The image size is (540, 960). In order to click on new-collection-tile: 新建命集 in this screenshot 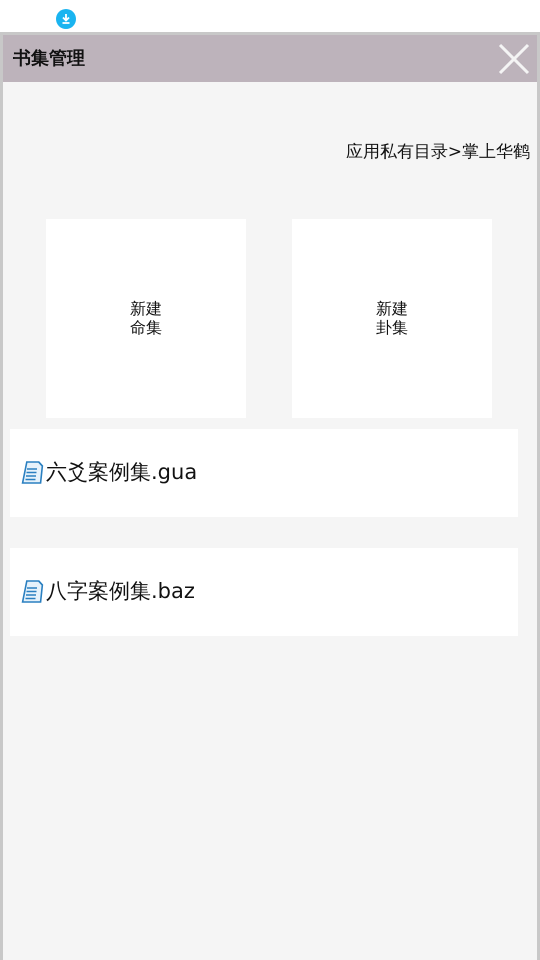, I will do `click(146, 318)`.